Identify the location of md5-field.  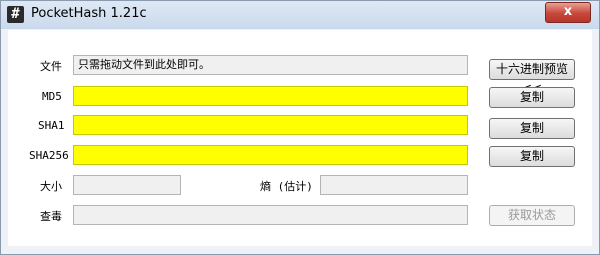
(270, 96).